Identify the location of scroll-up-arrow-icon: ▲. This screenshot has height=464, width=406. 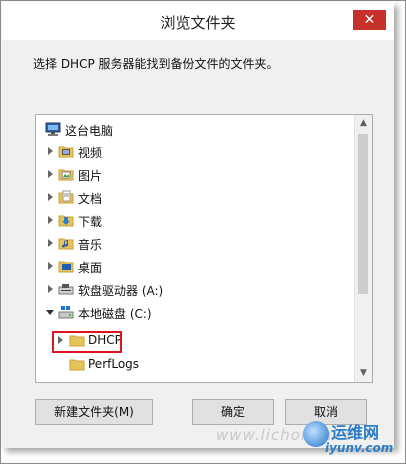
(363, 123).